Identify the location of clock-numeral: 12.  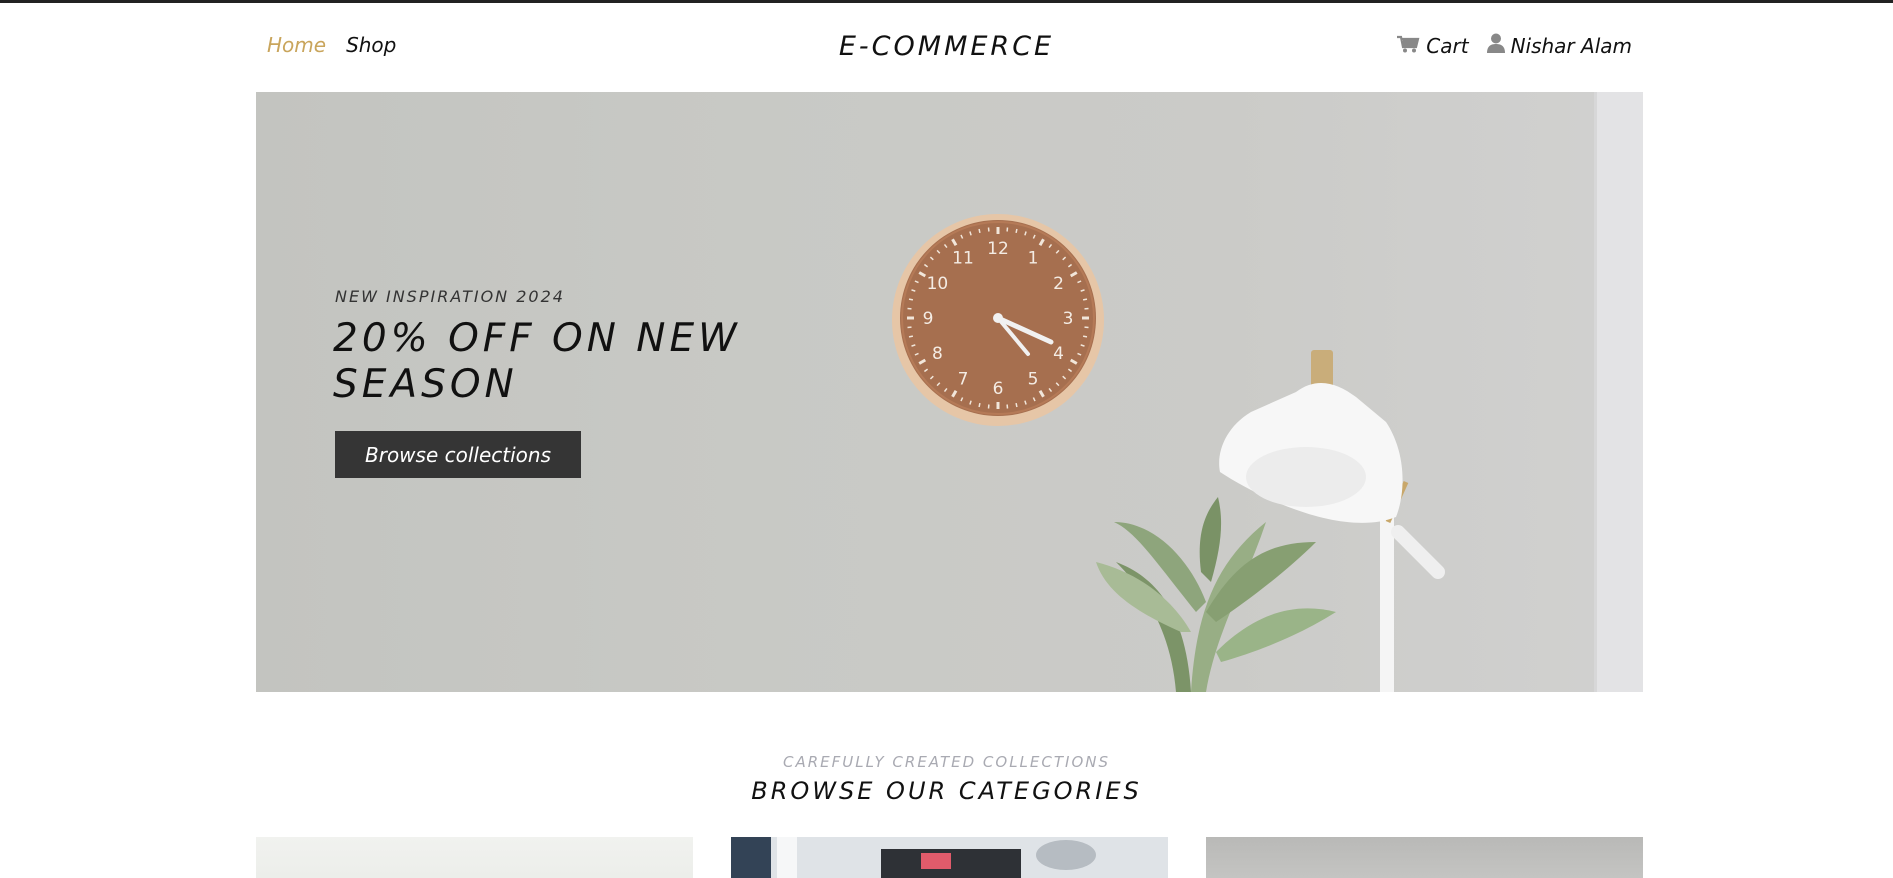
(998, 249).